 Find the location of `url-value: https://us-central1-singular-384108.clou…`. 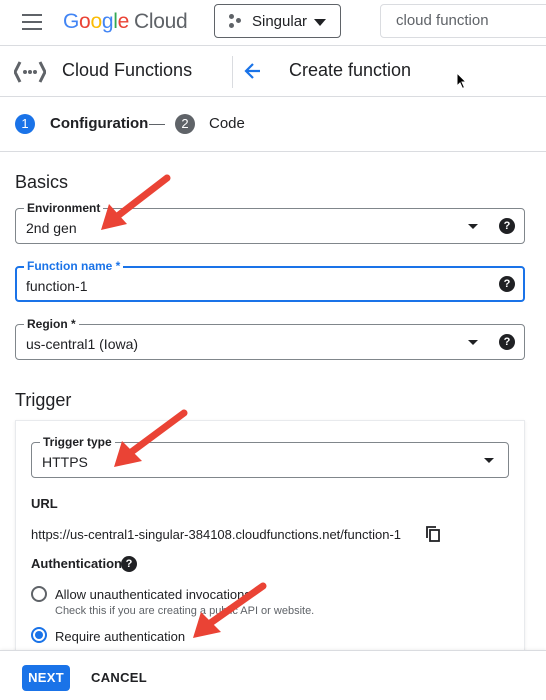

url-value: https://us-central1-singular-384108.clou… is located at coordinates (216, 534).